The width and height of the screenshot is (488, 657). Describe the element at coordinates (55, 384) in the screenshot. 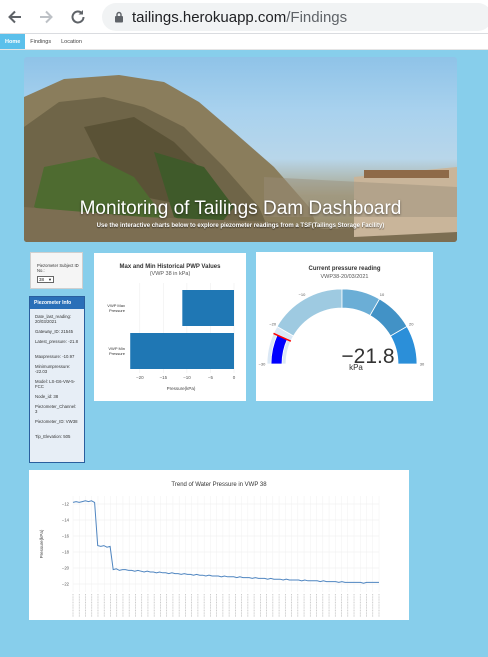

I see `info-row: Model: LS-G6-VW-5-FCC` at that location.